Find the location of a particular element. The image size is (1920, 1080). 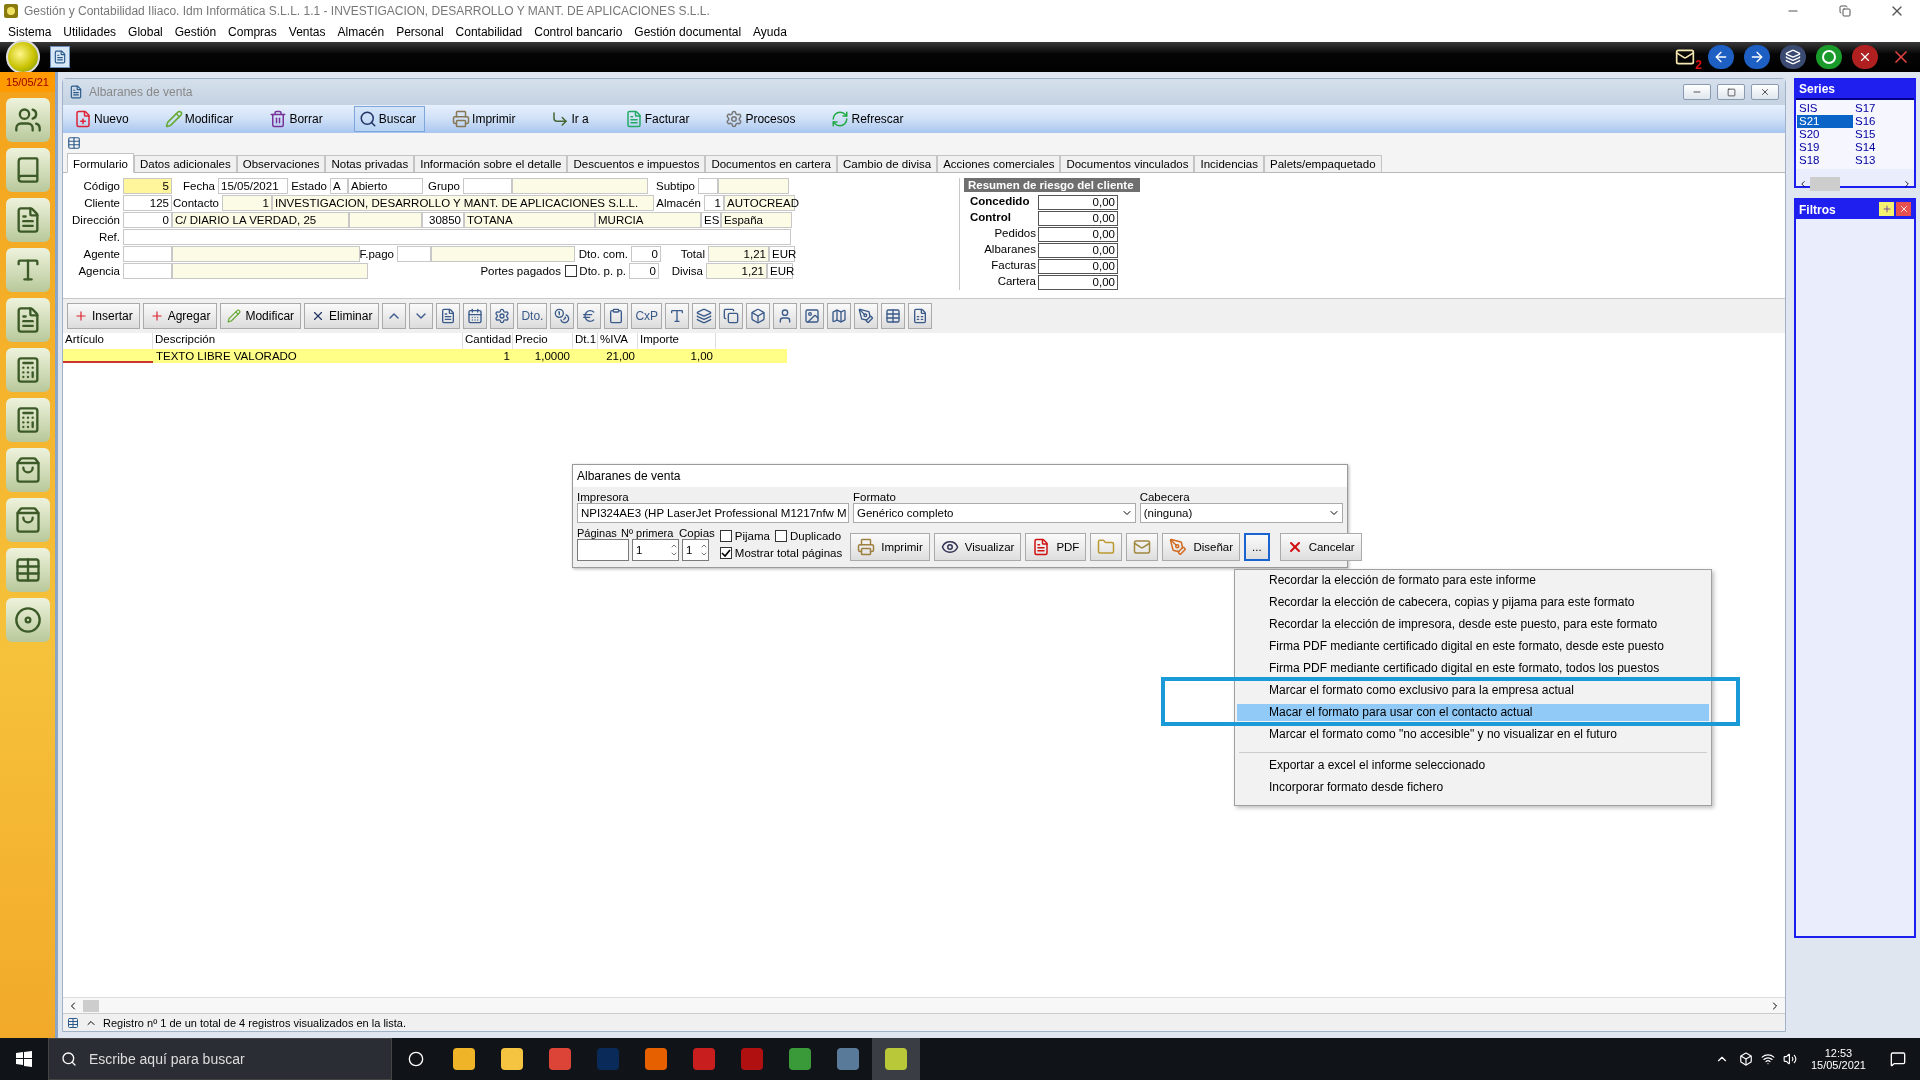

menu-item: Global is located at coordinates (145, 32).